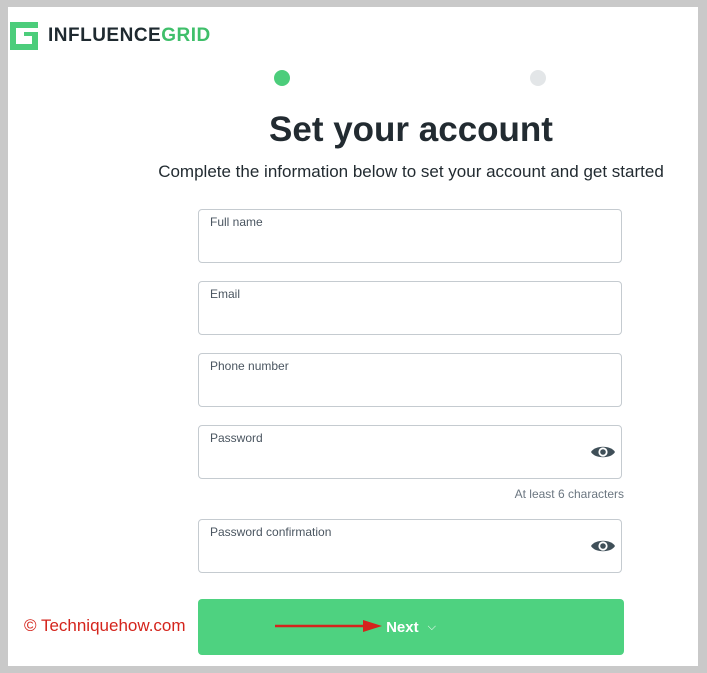 Image resolution: width=707 pixels, height=673 pixels. I want to click on password-field: Password, so click(410, 452).